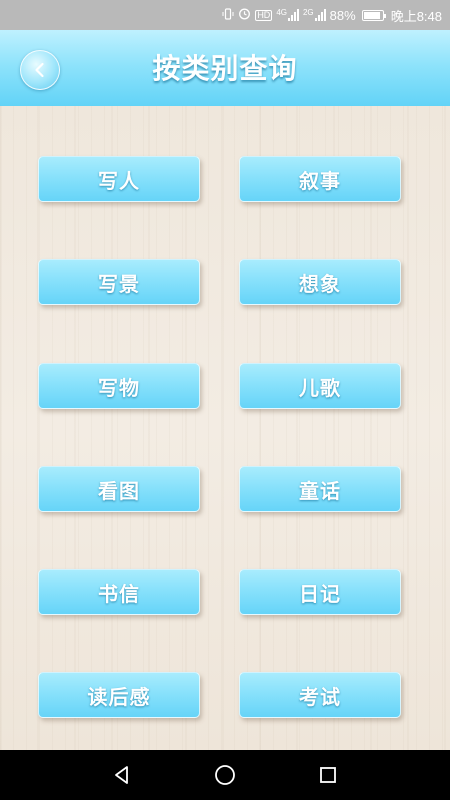 The height and width of the screenshot is (800, 450). Describe the element at coordinates (320, 489) in the screenshot. I see `category-button-tonghua: 童话` at that location.